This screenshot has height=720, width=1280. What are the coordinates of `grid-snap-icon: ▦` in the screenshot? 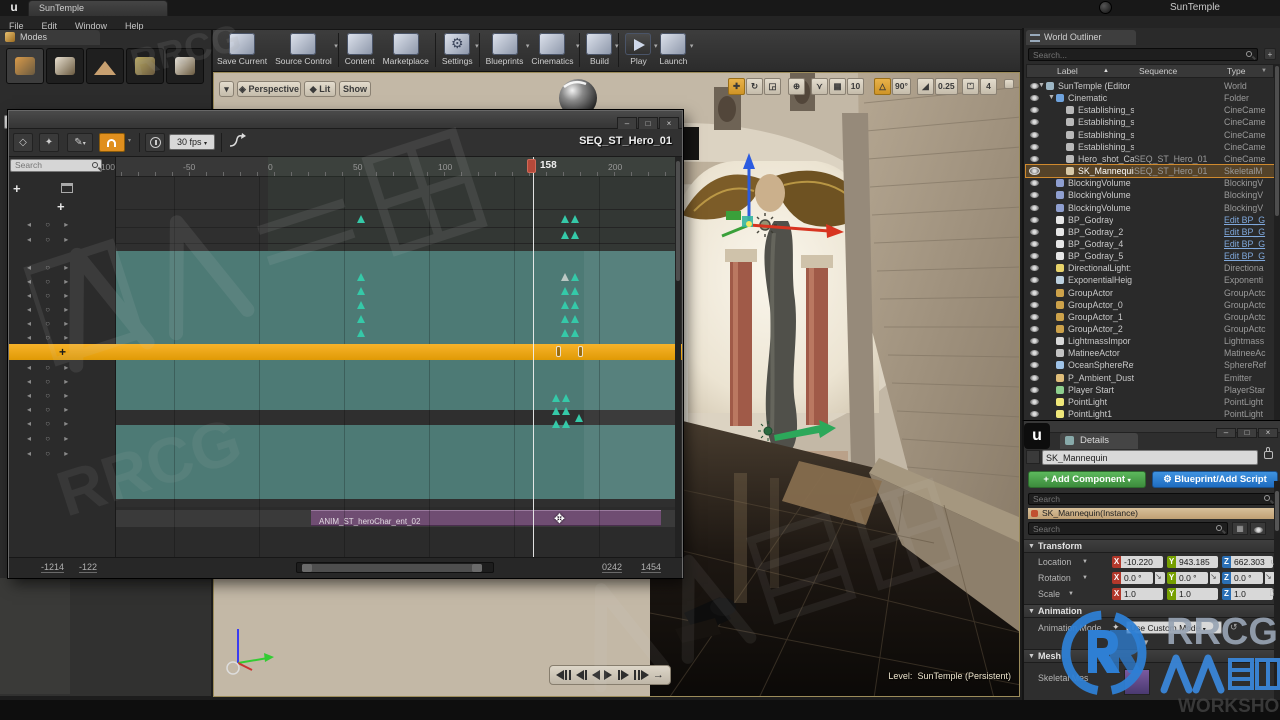 It's located at (837, 86).